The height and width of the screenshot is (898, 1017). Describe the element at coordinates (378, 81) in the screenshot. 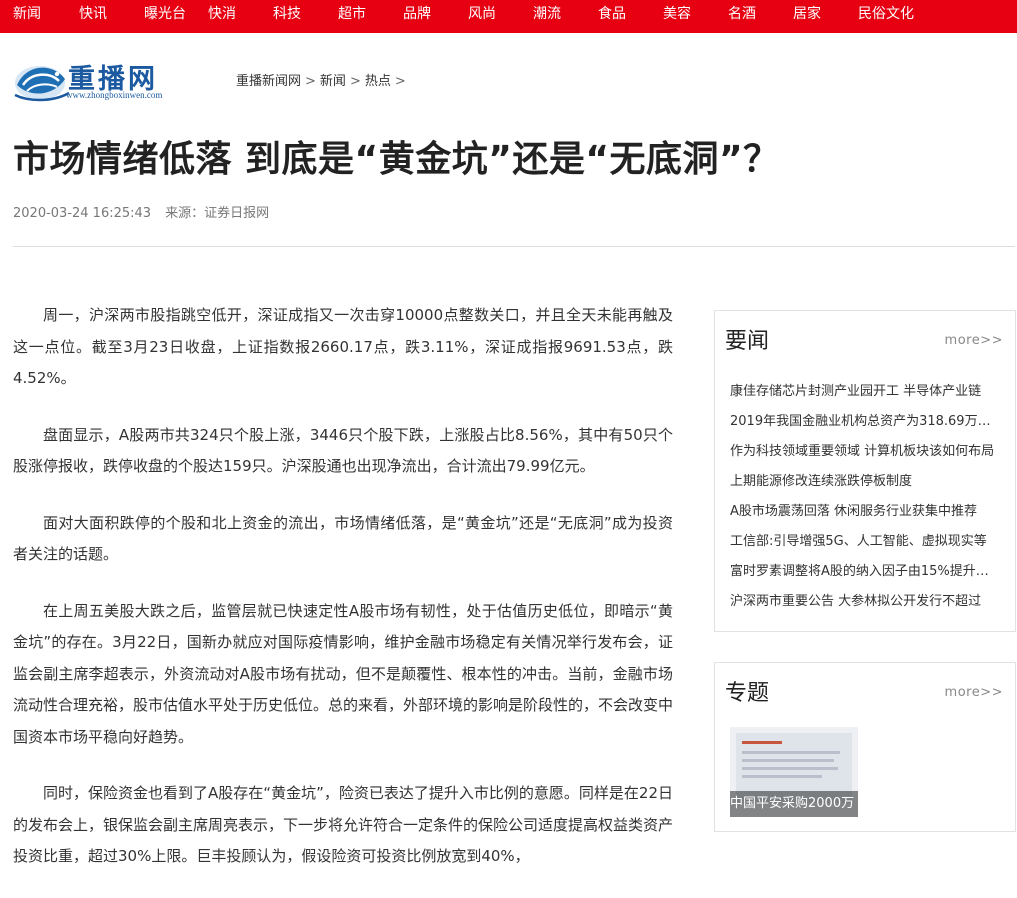

I see `breadcrumb-hot: 热点` at that location.